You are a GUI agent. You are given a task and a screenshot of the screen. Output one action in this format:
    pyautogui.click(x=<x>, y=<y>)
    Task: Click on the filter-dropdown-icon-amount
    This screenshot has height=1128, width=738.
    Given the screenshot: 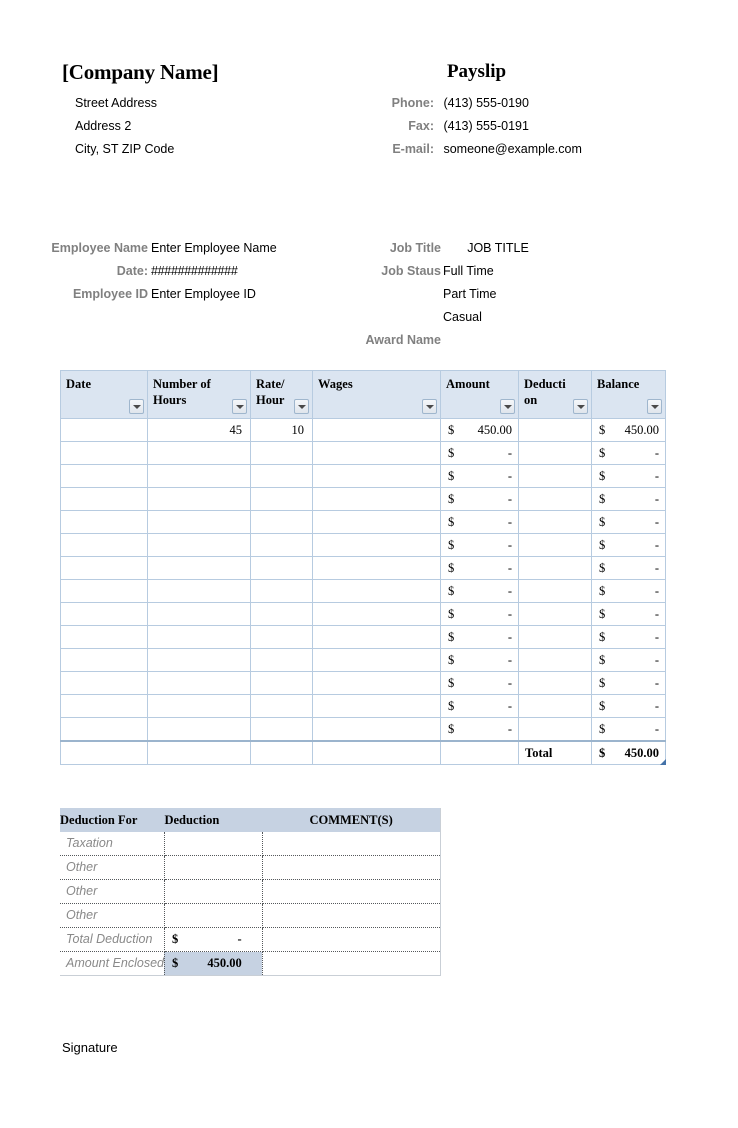 What is the action you would take?
    pyautogui.click(x=507, y=406)
    